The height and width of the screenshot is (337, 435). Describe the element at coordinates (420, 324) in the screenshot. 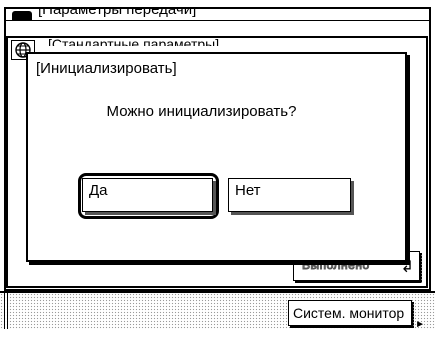

I see `arrow-right-icon: ►` at that location.